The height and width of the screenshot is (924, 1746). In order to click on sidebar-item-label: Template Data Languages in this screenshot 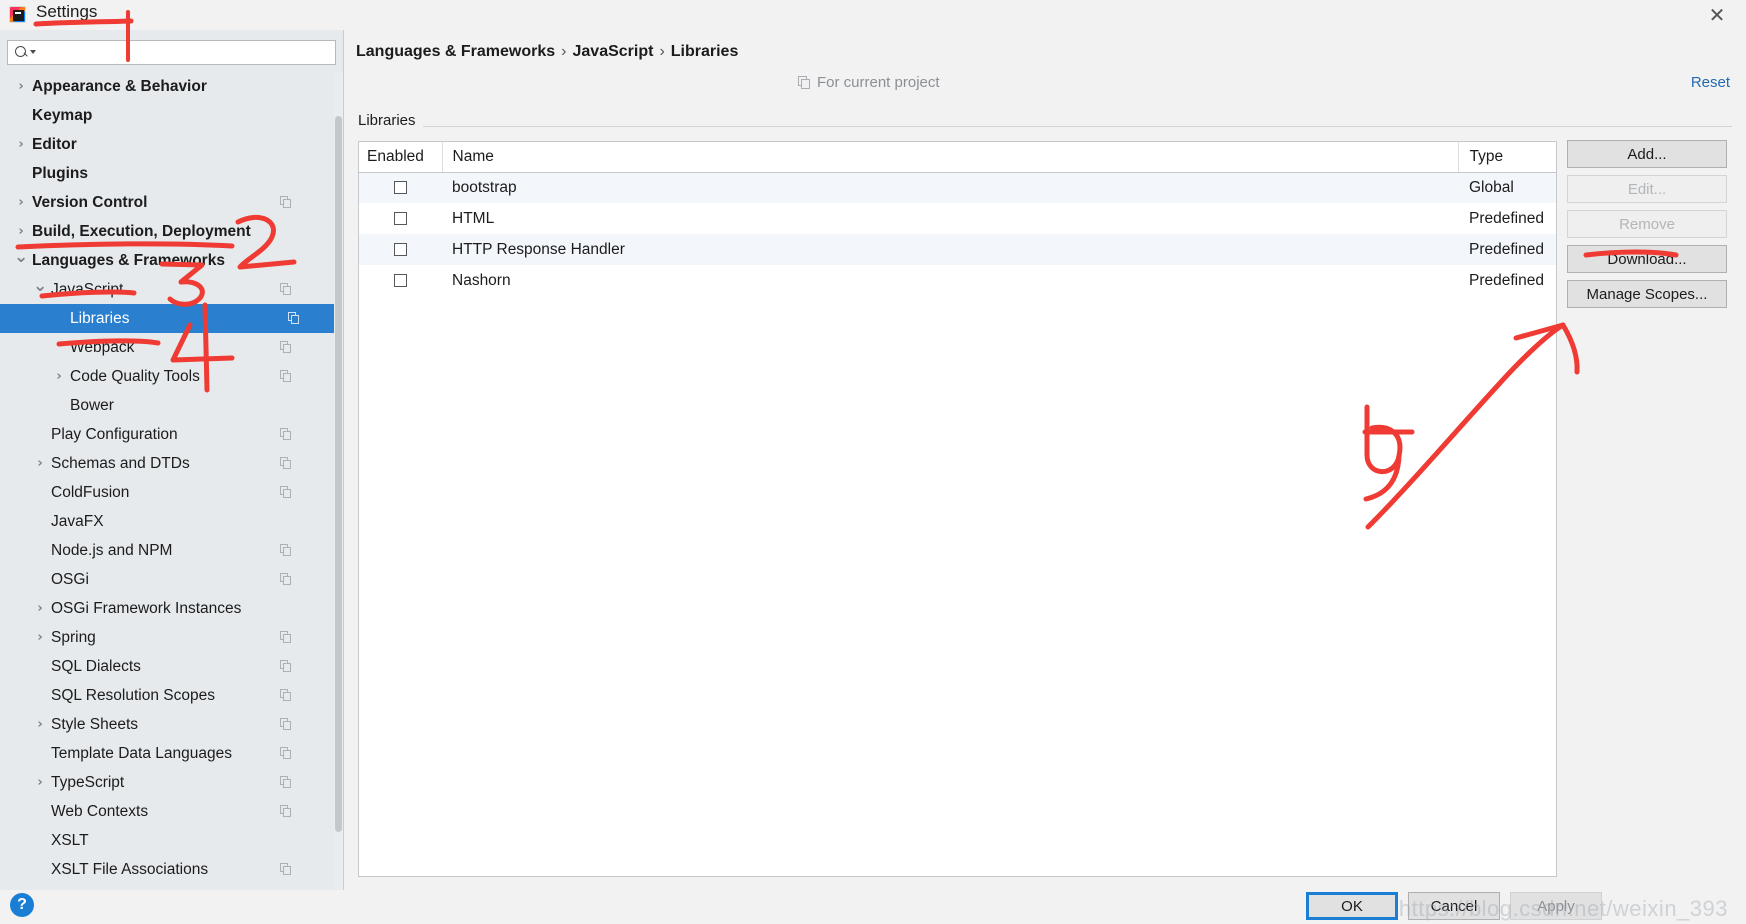, I will do `click(141, 753)`.